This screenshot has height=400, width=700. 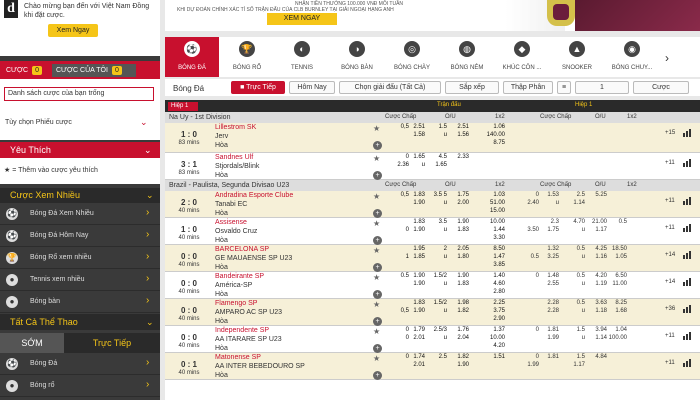 What do you see at coordinates (236, 303) in the screenshot?
I see `home-team: Flamengo SP` at bounding box center [236, 303].